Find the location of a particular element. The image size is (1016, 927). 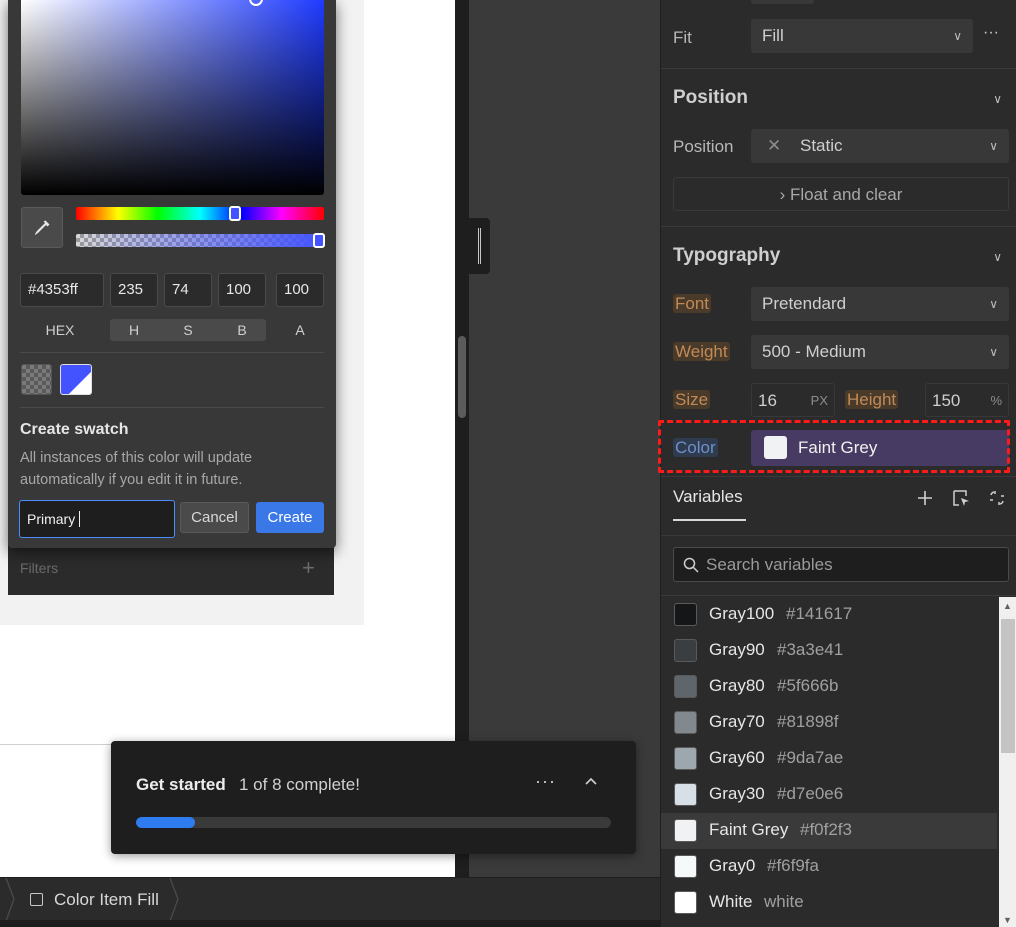

position-select-value: Static is located at coordinates (821, 145).